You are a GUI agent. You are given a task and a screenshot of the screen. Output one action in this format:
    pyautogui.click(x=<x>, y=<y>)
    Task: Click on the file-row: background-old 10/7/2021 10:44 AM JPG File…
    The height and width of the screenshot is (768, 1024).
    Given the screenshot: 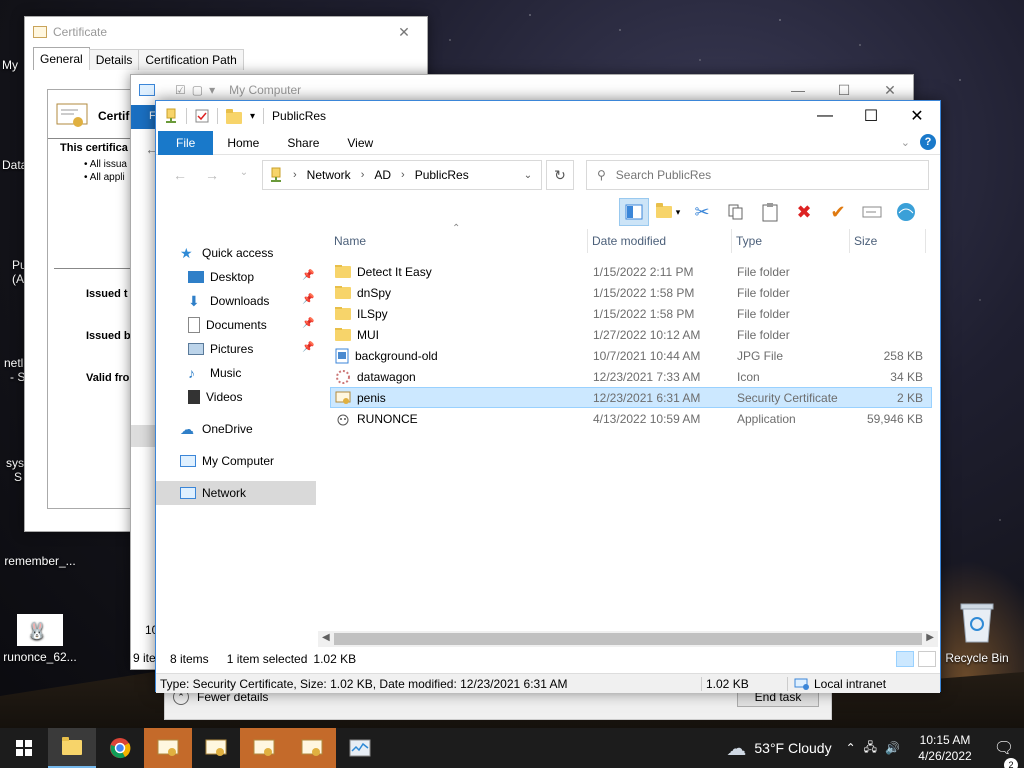 What is the action you would take?
    pyautogui.click(x=631, y=355)
    